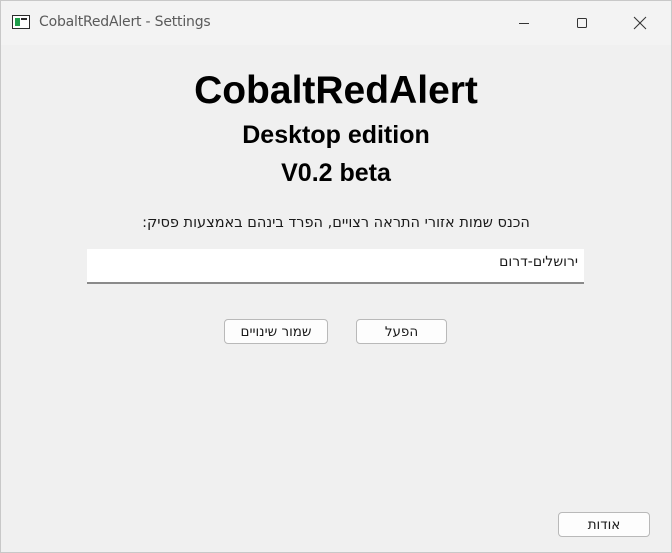  What do you see at coordinates (401, 331) in the screenshot?
I see `activate-button: הפעל` at bounding box center [401, 331].